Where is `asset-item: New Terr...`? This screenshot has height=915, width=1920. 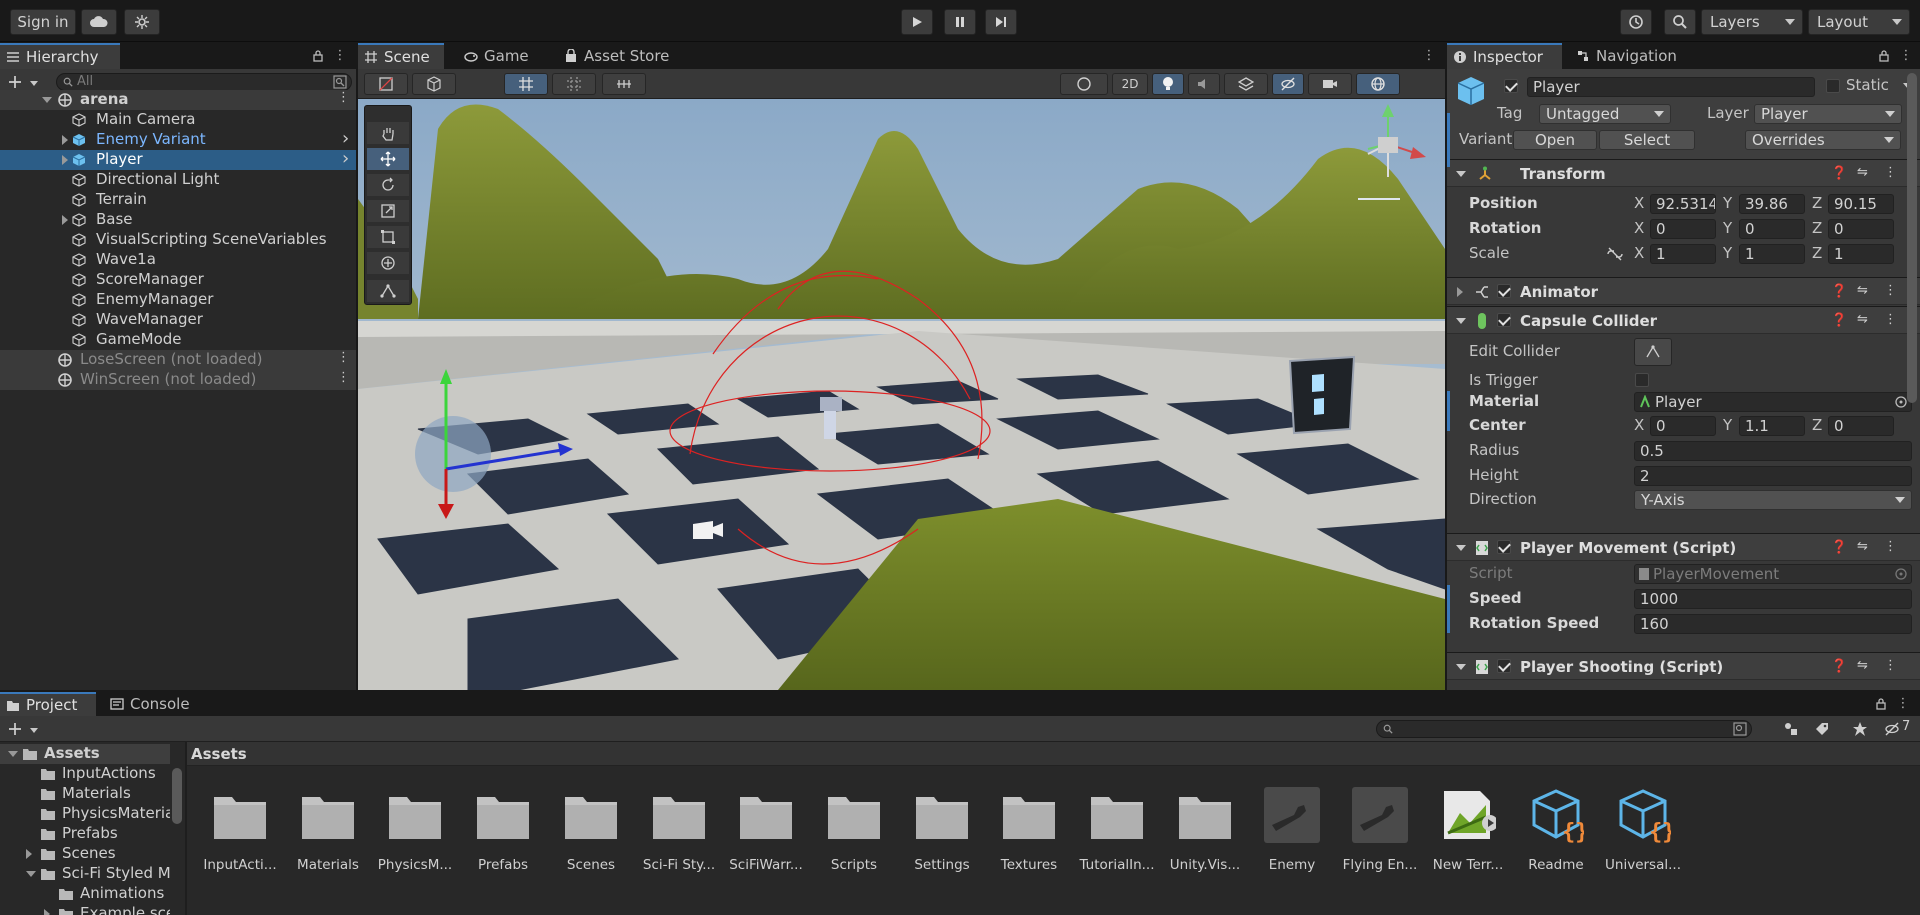
asset-item: New Terr... is located at coordinates (1468, 837).